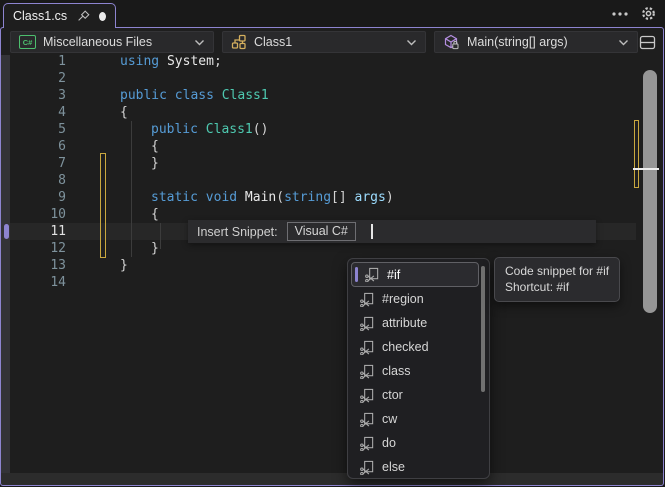 The height and width of the screenshot is (487, 665). I want to click on tooltip-line1: Code snippet for #if, so click(557, 271).